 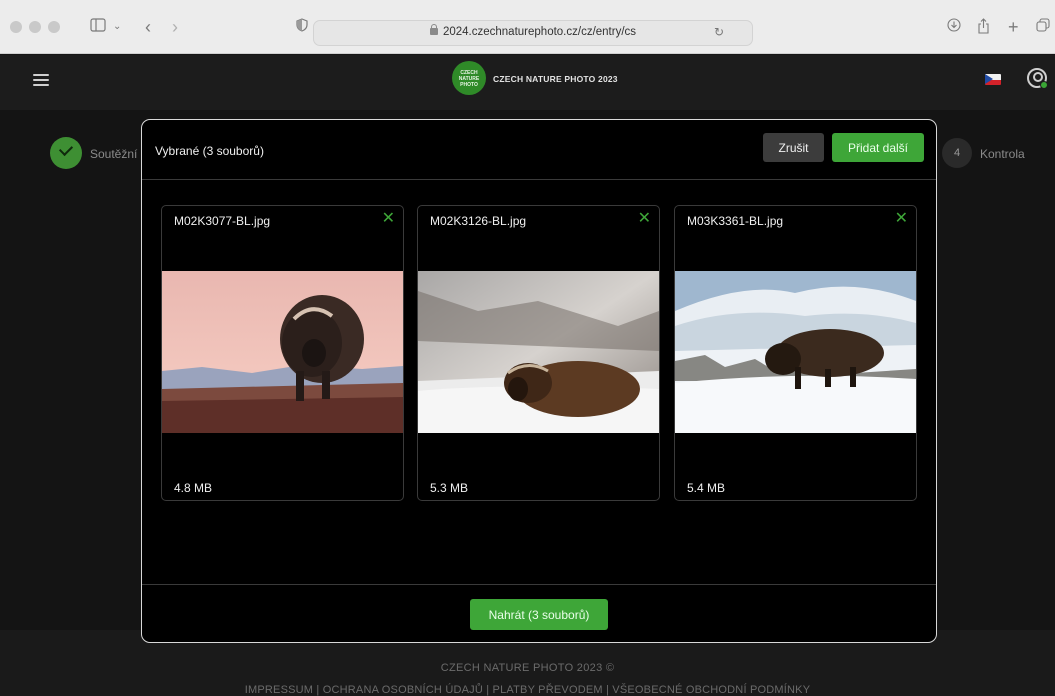 I want to click on logo-text: CZECH NATURE PHOTO 2023, so click(x=555, y=79).